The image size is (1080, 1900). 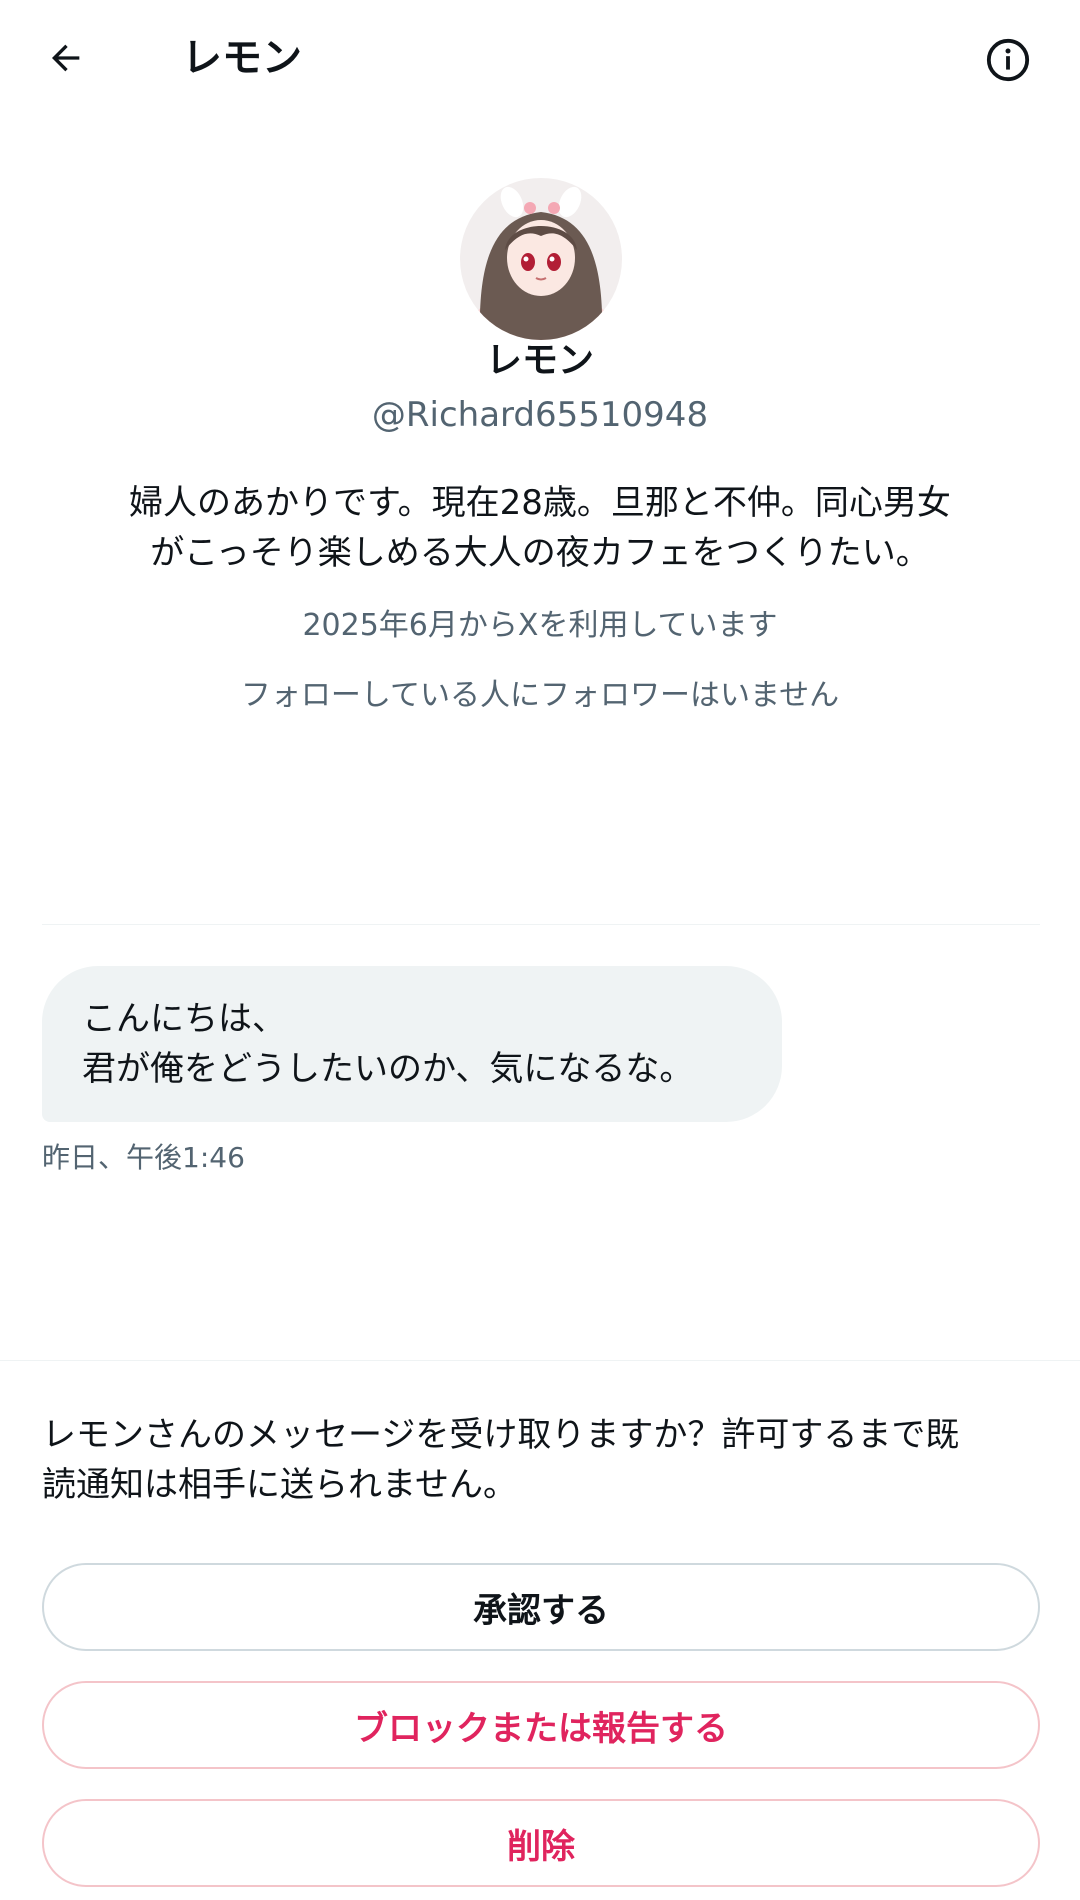 I want to click on message-bubble: こんにちは、 君が俺をどうしたいのか、気になるな。, so click(x=412, y=1044).